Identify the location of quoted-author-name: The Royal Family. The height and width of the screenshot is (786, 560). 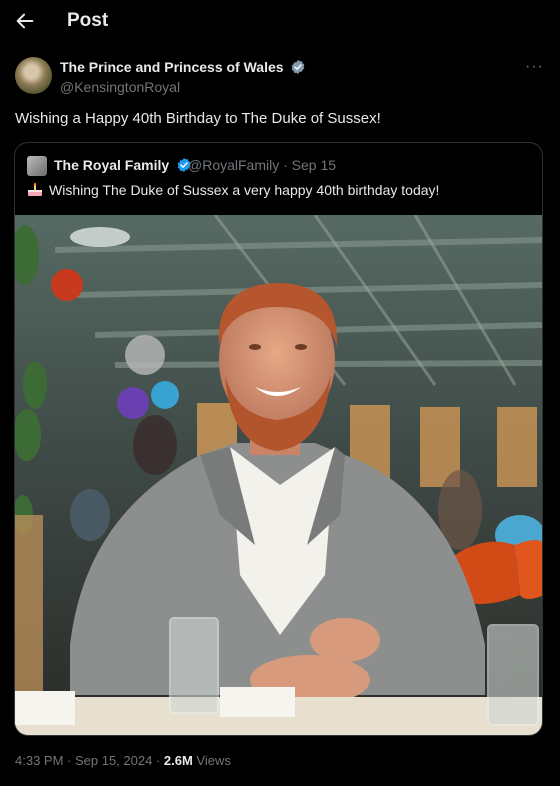
(111, 165).